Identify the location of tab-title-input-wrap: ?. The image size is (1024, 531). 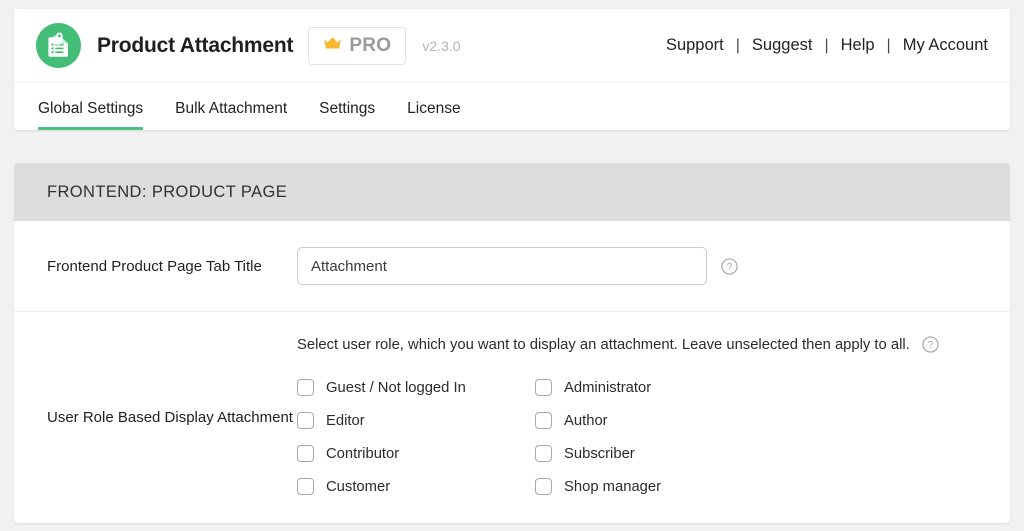
(642, 266).